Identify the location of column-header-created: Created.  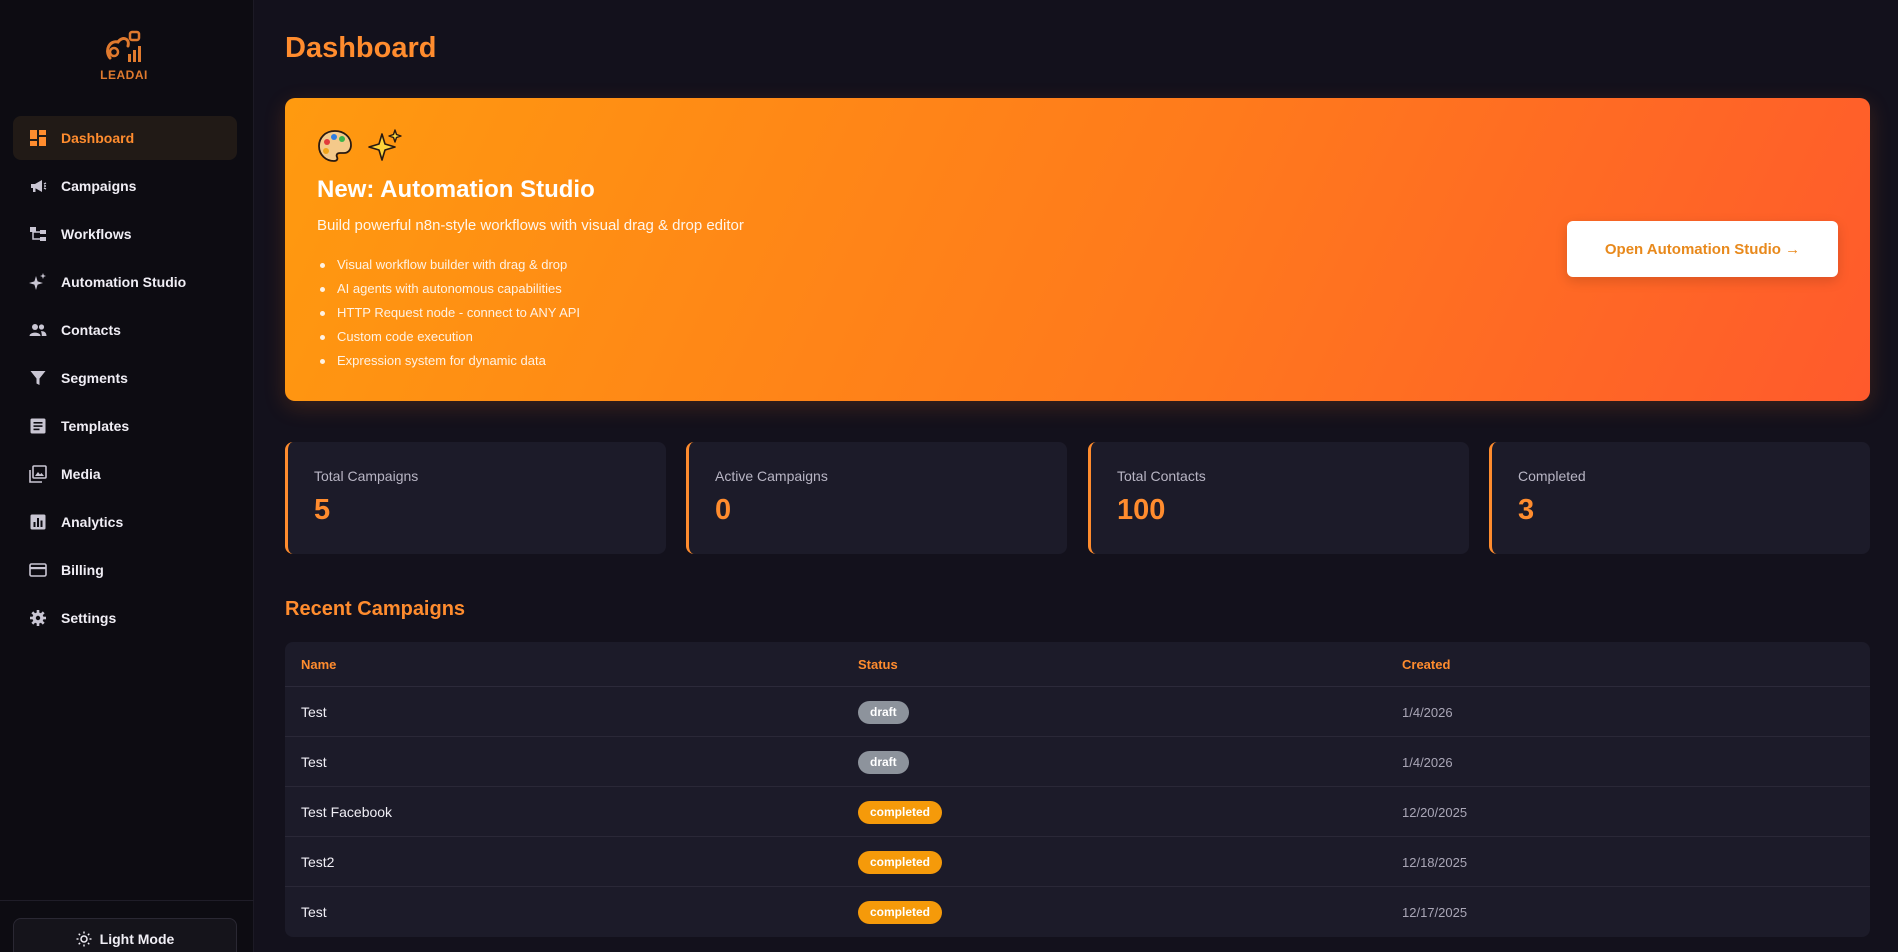
(1426, 664).